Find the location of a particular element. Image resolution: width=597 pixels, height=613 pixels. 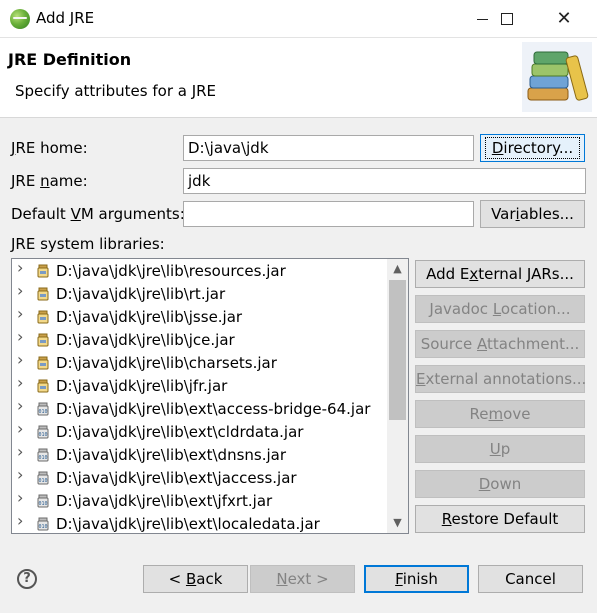

library-path: D:\java\jdk\jre\lib\jfr.jar is located at coordinates (142, 386).